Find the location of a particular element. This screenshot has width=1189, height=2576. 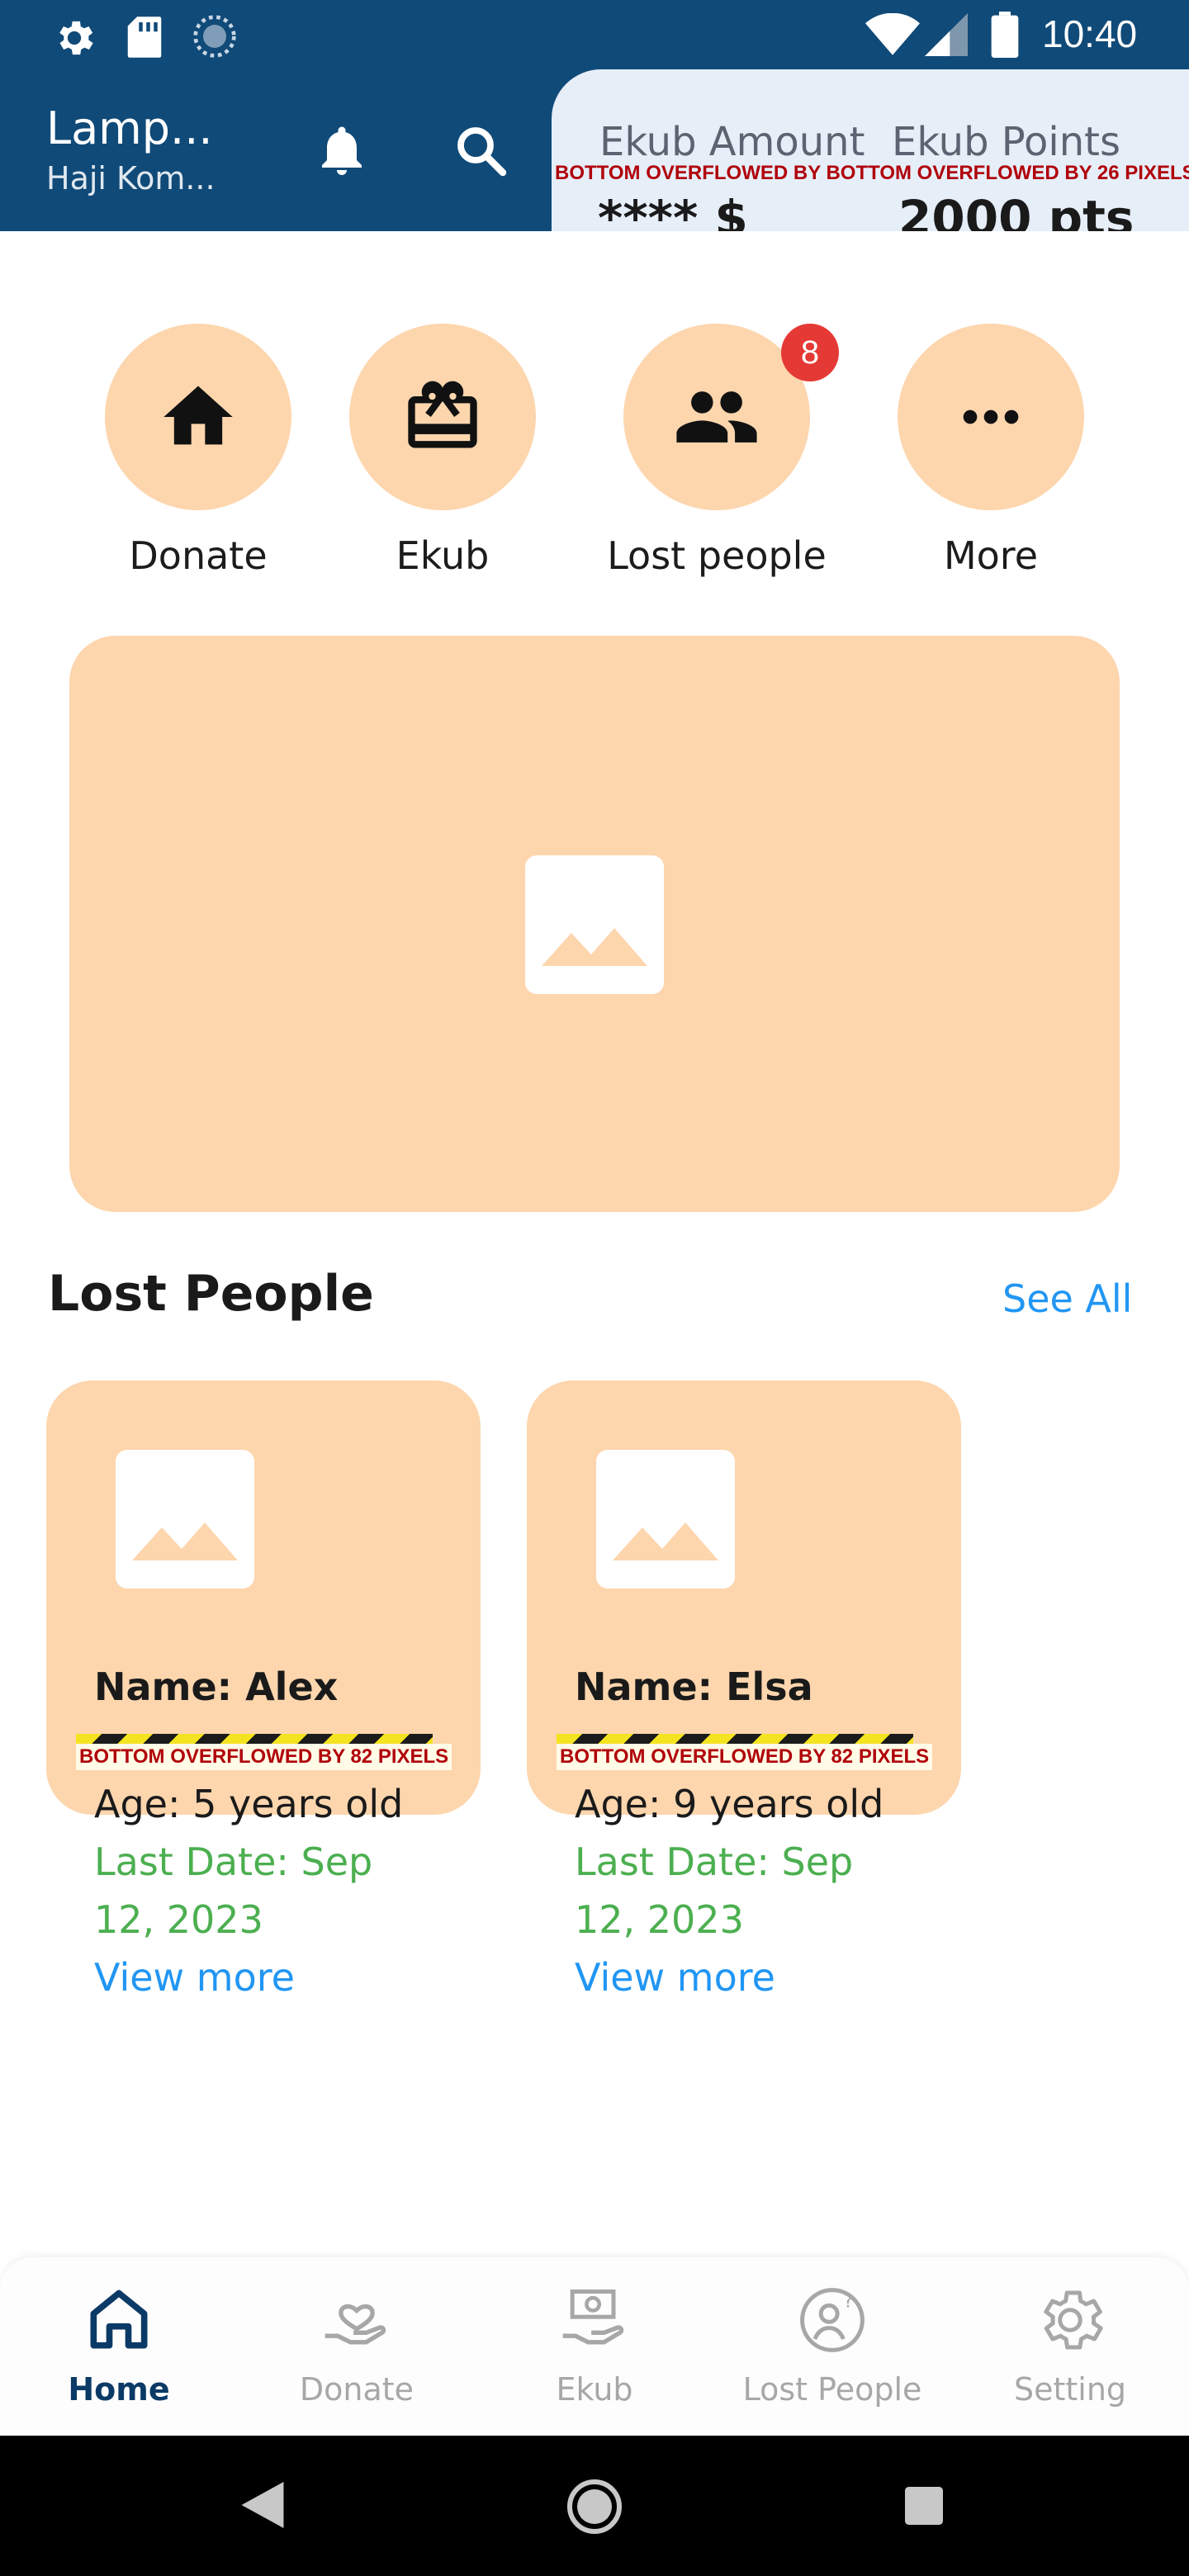

battery-icon is located at coordinates (1005, 35).